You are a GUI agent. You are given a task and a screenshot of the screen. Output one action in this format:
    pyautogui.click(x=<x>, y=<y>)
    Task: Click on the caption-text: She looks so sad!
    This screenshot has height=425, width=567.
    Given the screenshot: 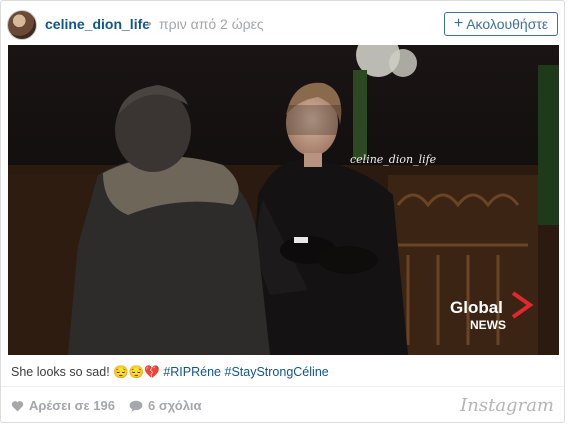 What is the action you would take?
    pyautogui.click(x=62, y=372)
    